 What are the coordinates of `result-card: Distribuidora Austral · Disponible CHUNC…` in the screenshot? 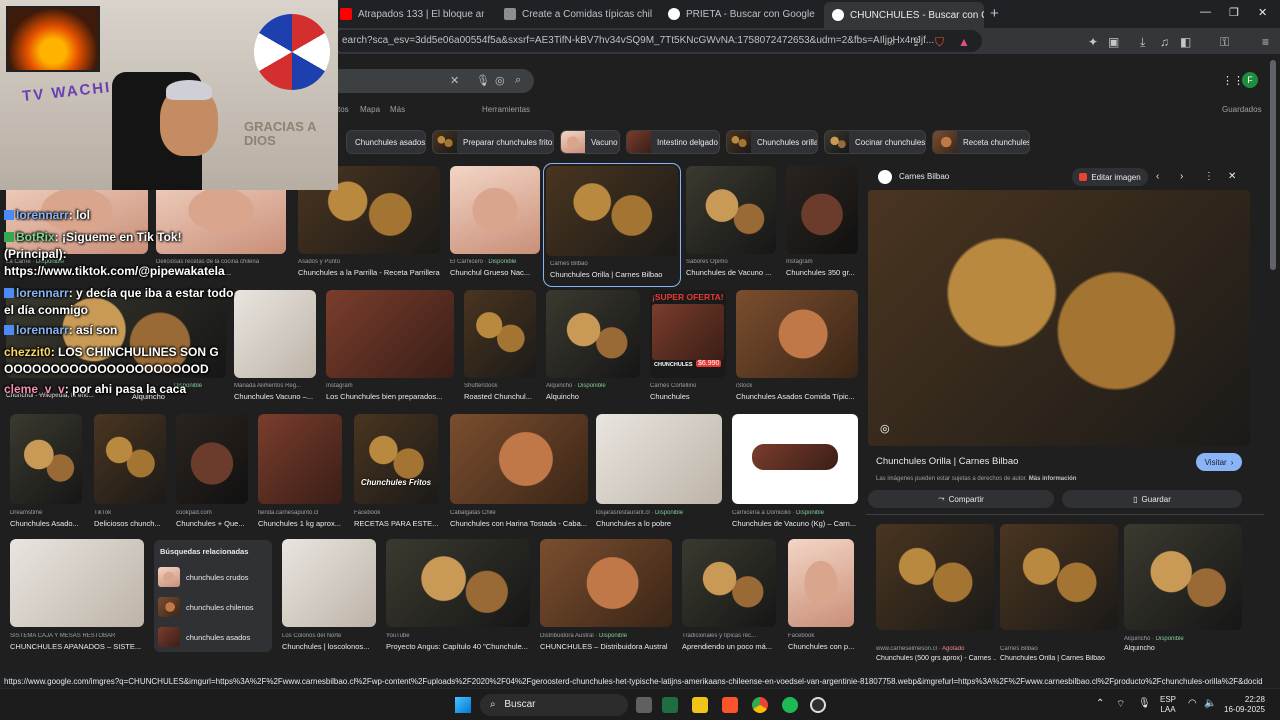 It's located at (606, 596).